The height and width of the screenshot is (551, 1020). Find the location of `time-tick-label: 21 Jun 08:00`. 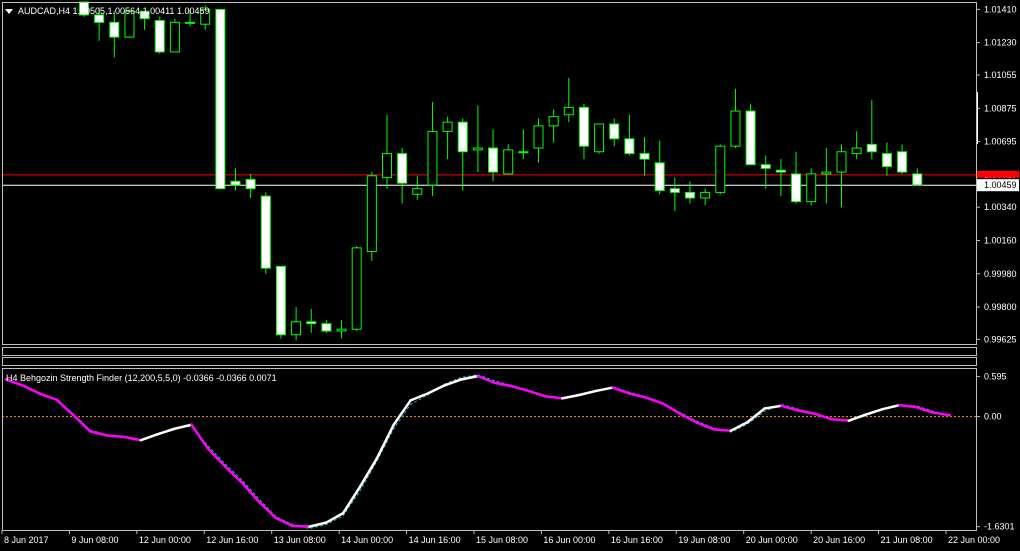

time-tick-label: 21 Jun 08:00 is located at coordinates (907, 540).